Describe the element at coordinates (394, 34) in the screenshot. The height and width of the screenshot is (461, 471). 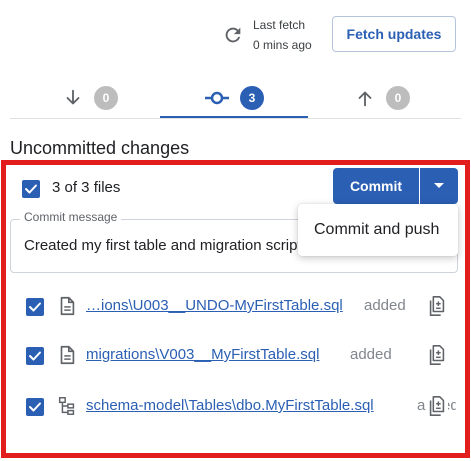
I see `fetch-updates-button: Fetch updates` at that location.